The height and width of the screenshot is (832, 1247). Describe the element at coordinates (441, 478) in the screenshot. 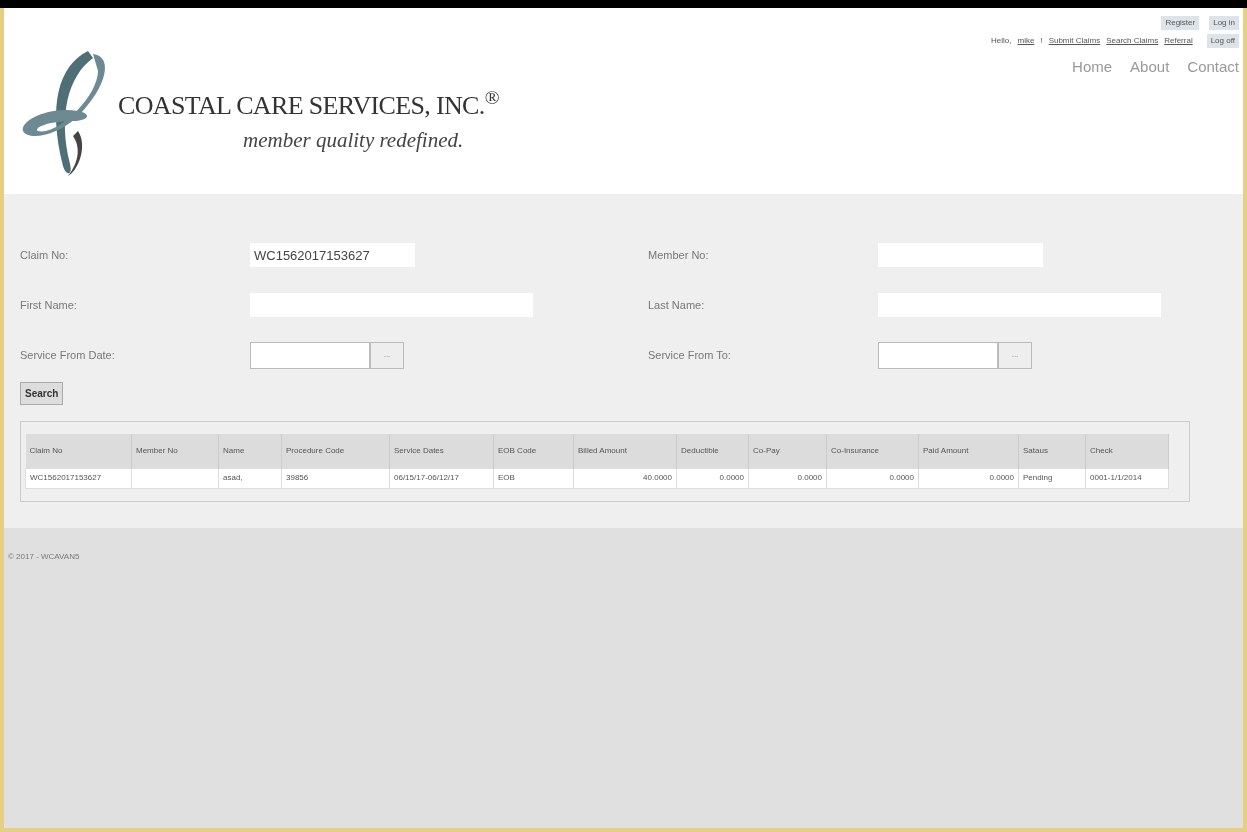

I see `table-cell: 06/15/17-06/12/17` at that location.